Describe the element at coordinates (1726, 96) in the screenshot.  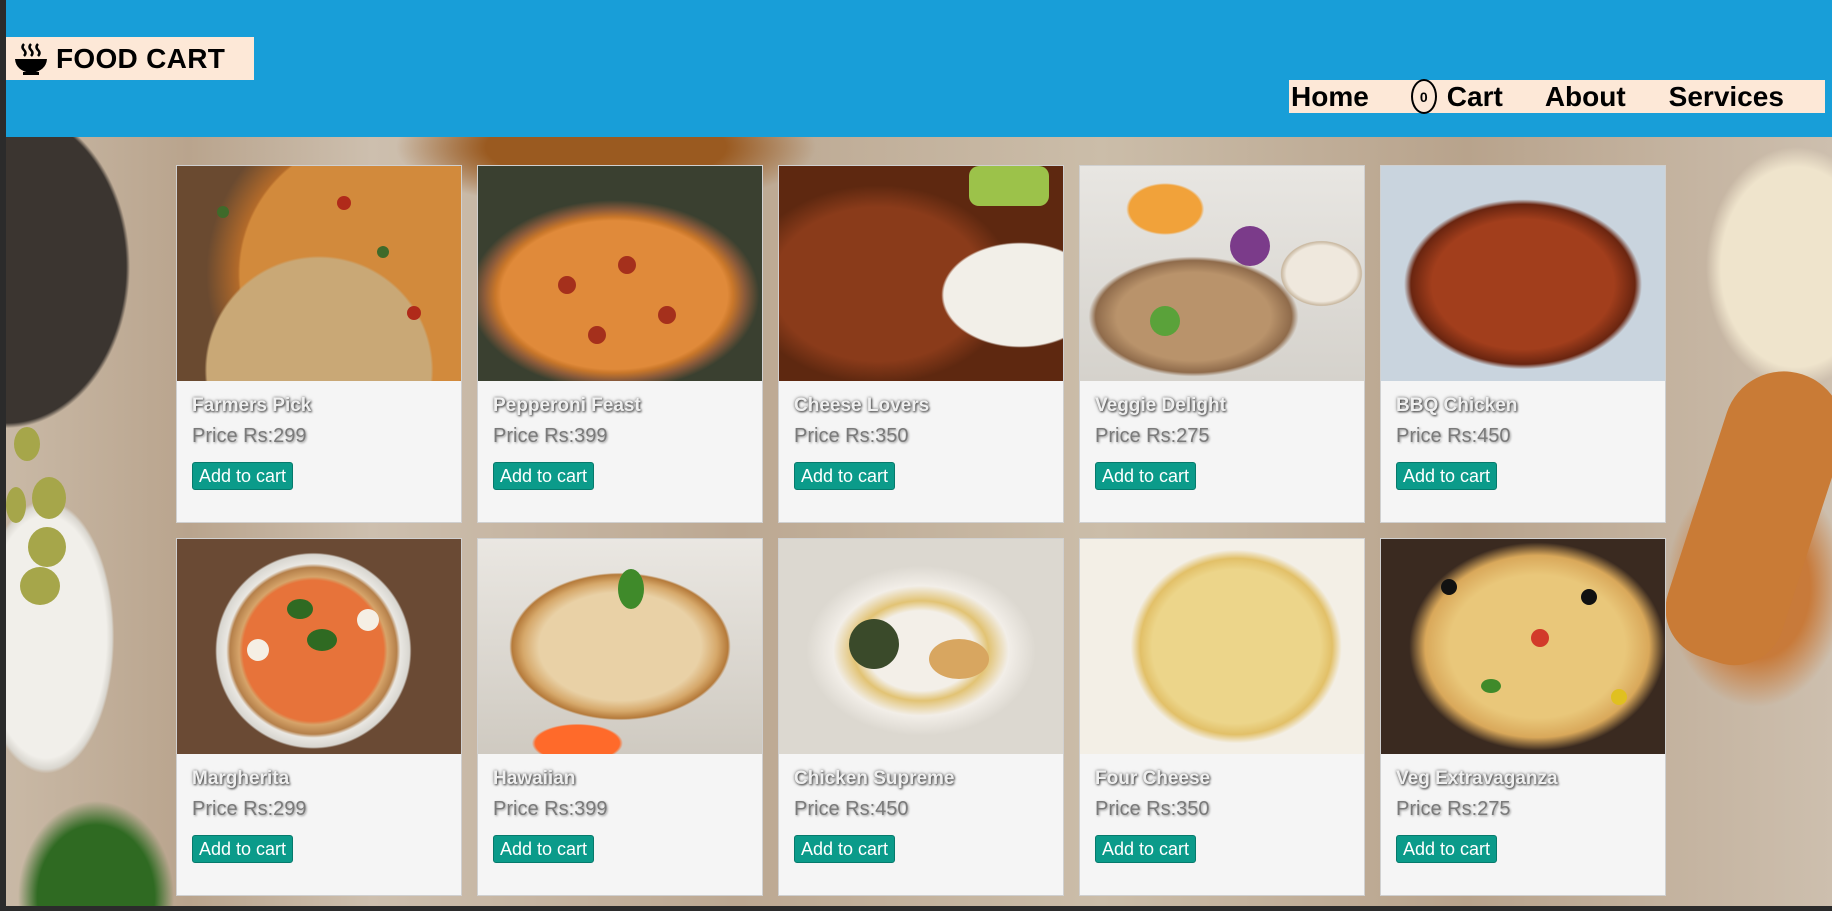
I see `nav-services: Services` at that location.